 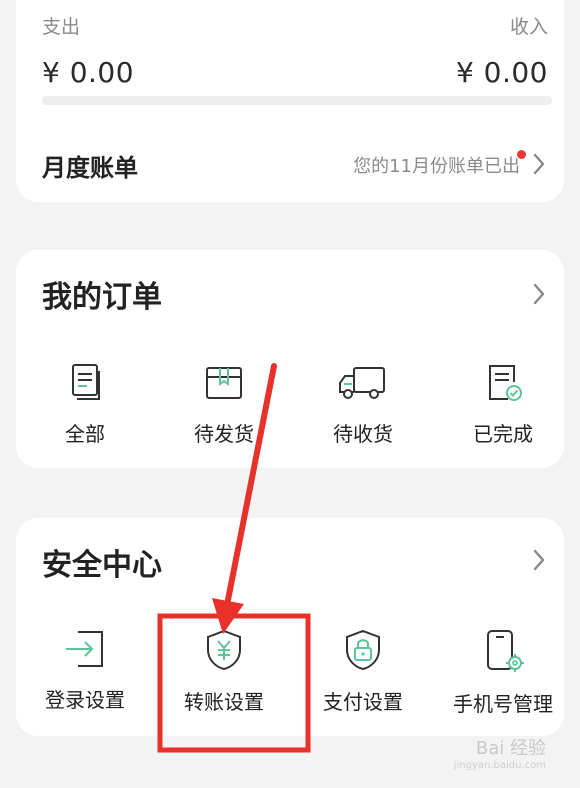 I want to click on security-item-transfer-settings: 转账设置, so click(x=224, y=671).